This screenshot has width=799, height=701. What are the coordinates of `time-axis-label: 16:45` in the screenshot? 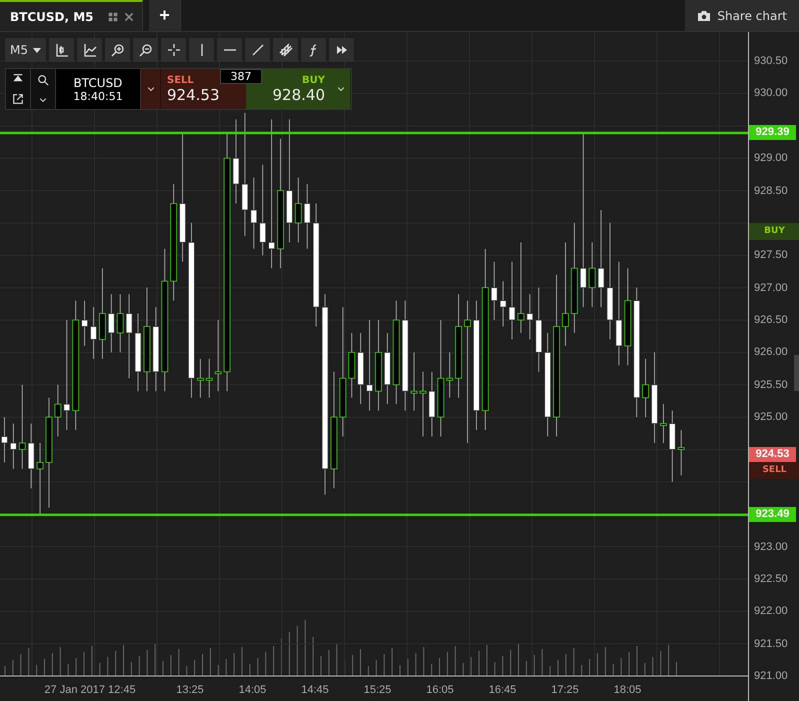 It's located at (502, 690).